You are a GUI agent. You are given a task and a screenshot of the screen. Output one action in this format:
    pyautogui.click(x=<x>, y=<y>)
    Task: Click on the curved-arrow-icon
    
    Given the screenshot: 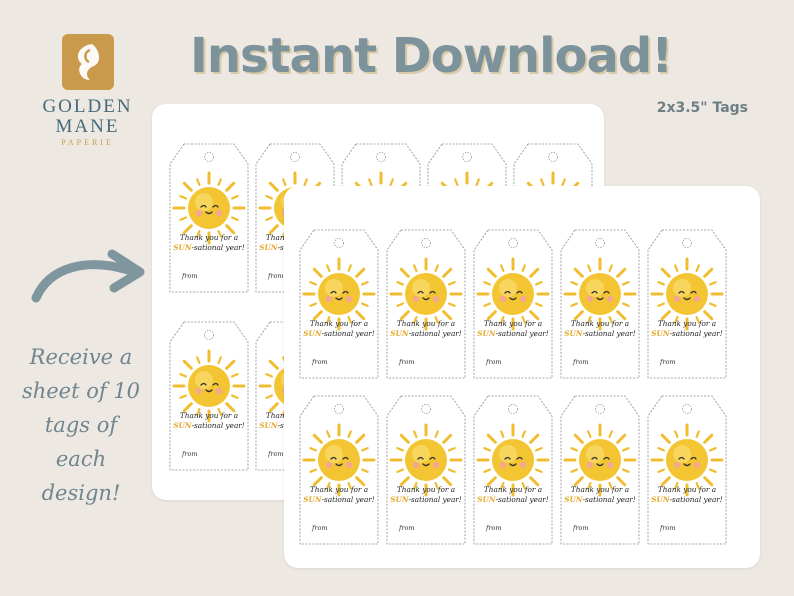 What is the action you would take?
    pyautogui.click(x=88, y=273)
    